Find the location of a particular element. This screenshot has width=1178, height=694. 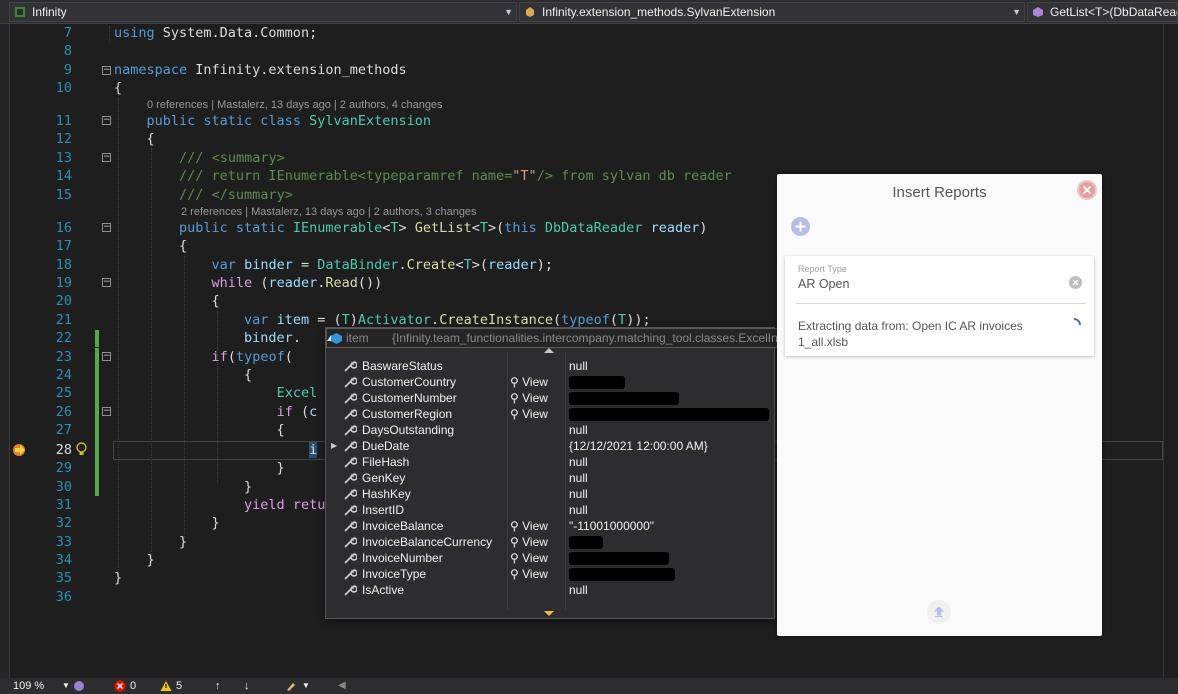

line-number: 20 is located at coordinates (63, 301).